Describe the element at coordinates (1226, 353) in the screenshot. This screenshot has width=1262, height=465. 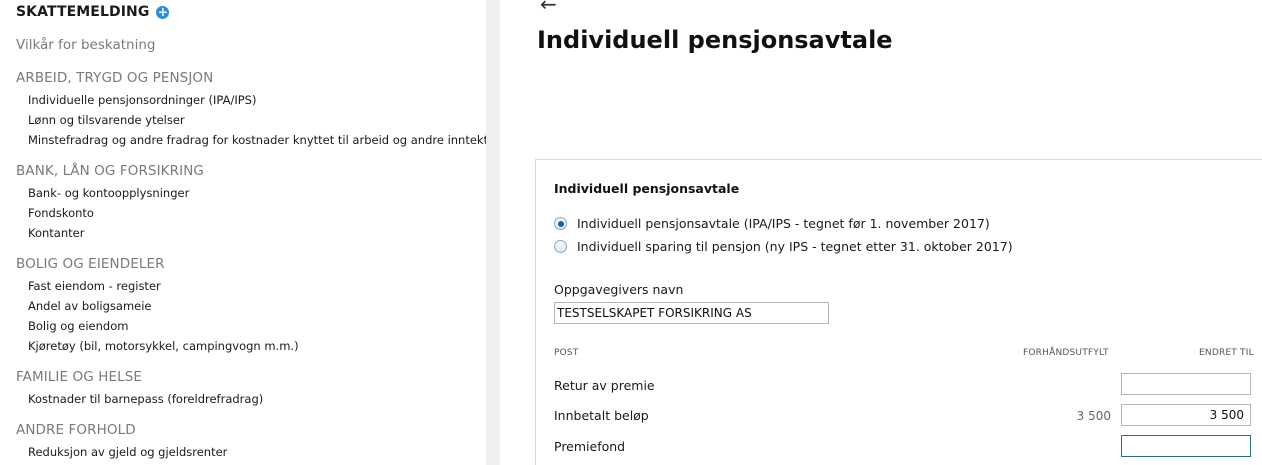
I see `column-header-changed: ENDRET TIL` at that location.